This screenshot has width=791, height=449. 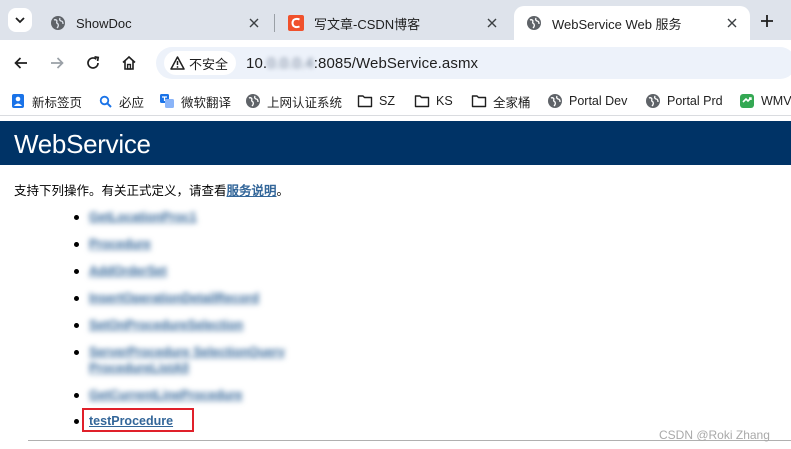 What do you see at coordinates (120, 101) in the screenshot?
I see `bookmark-bing: 必应` at bounding box center [120, 101].